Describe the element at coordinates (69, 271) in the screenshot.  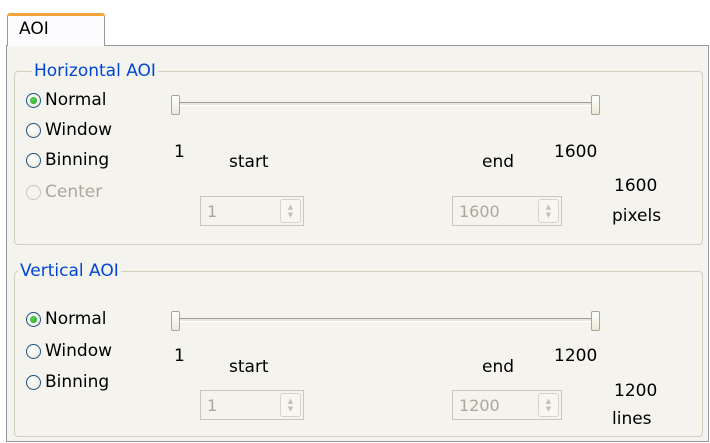
I see `vertical-aoi-title: Vertical AOI` at that location.